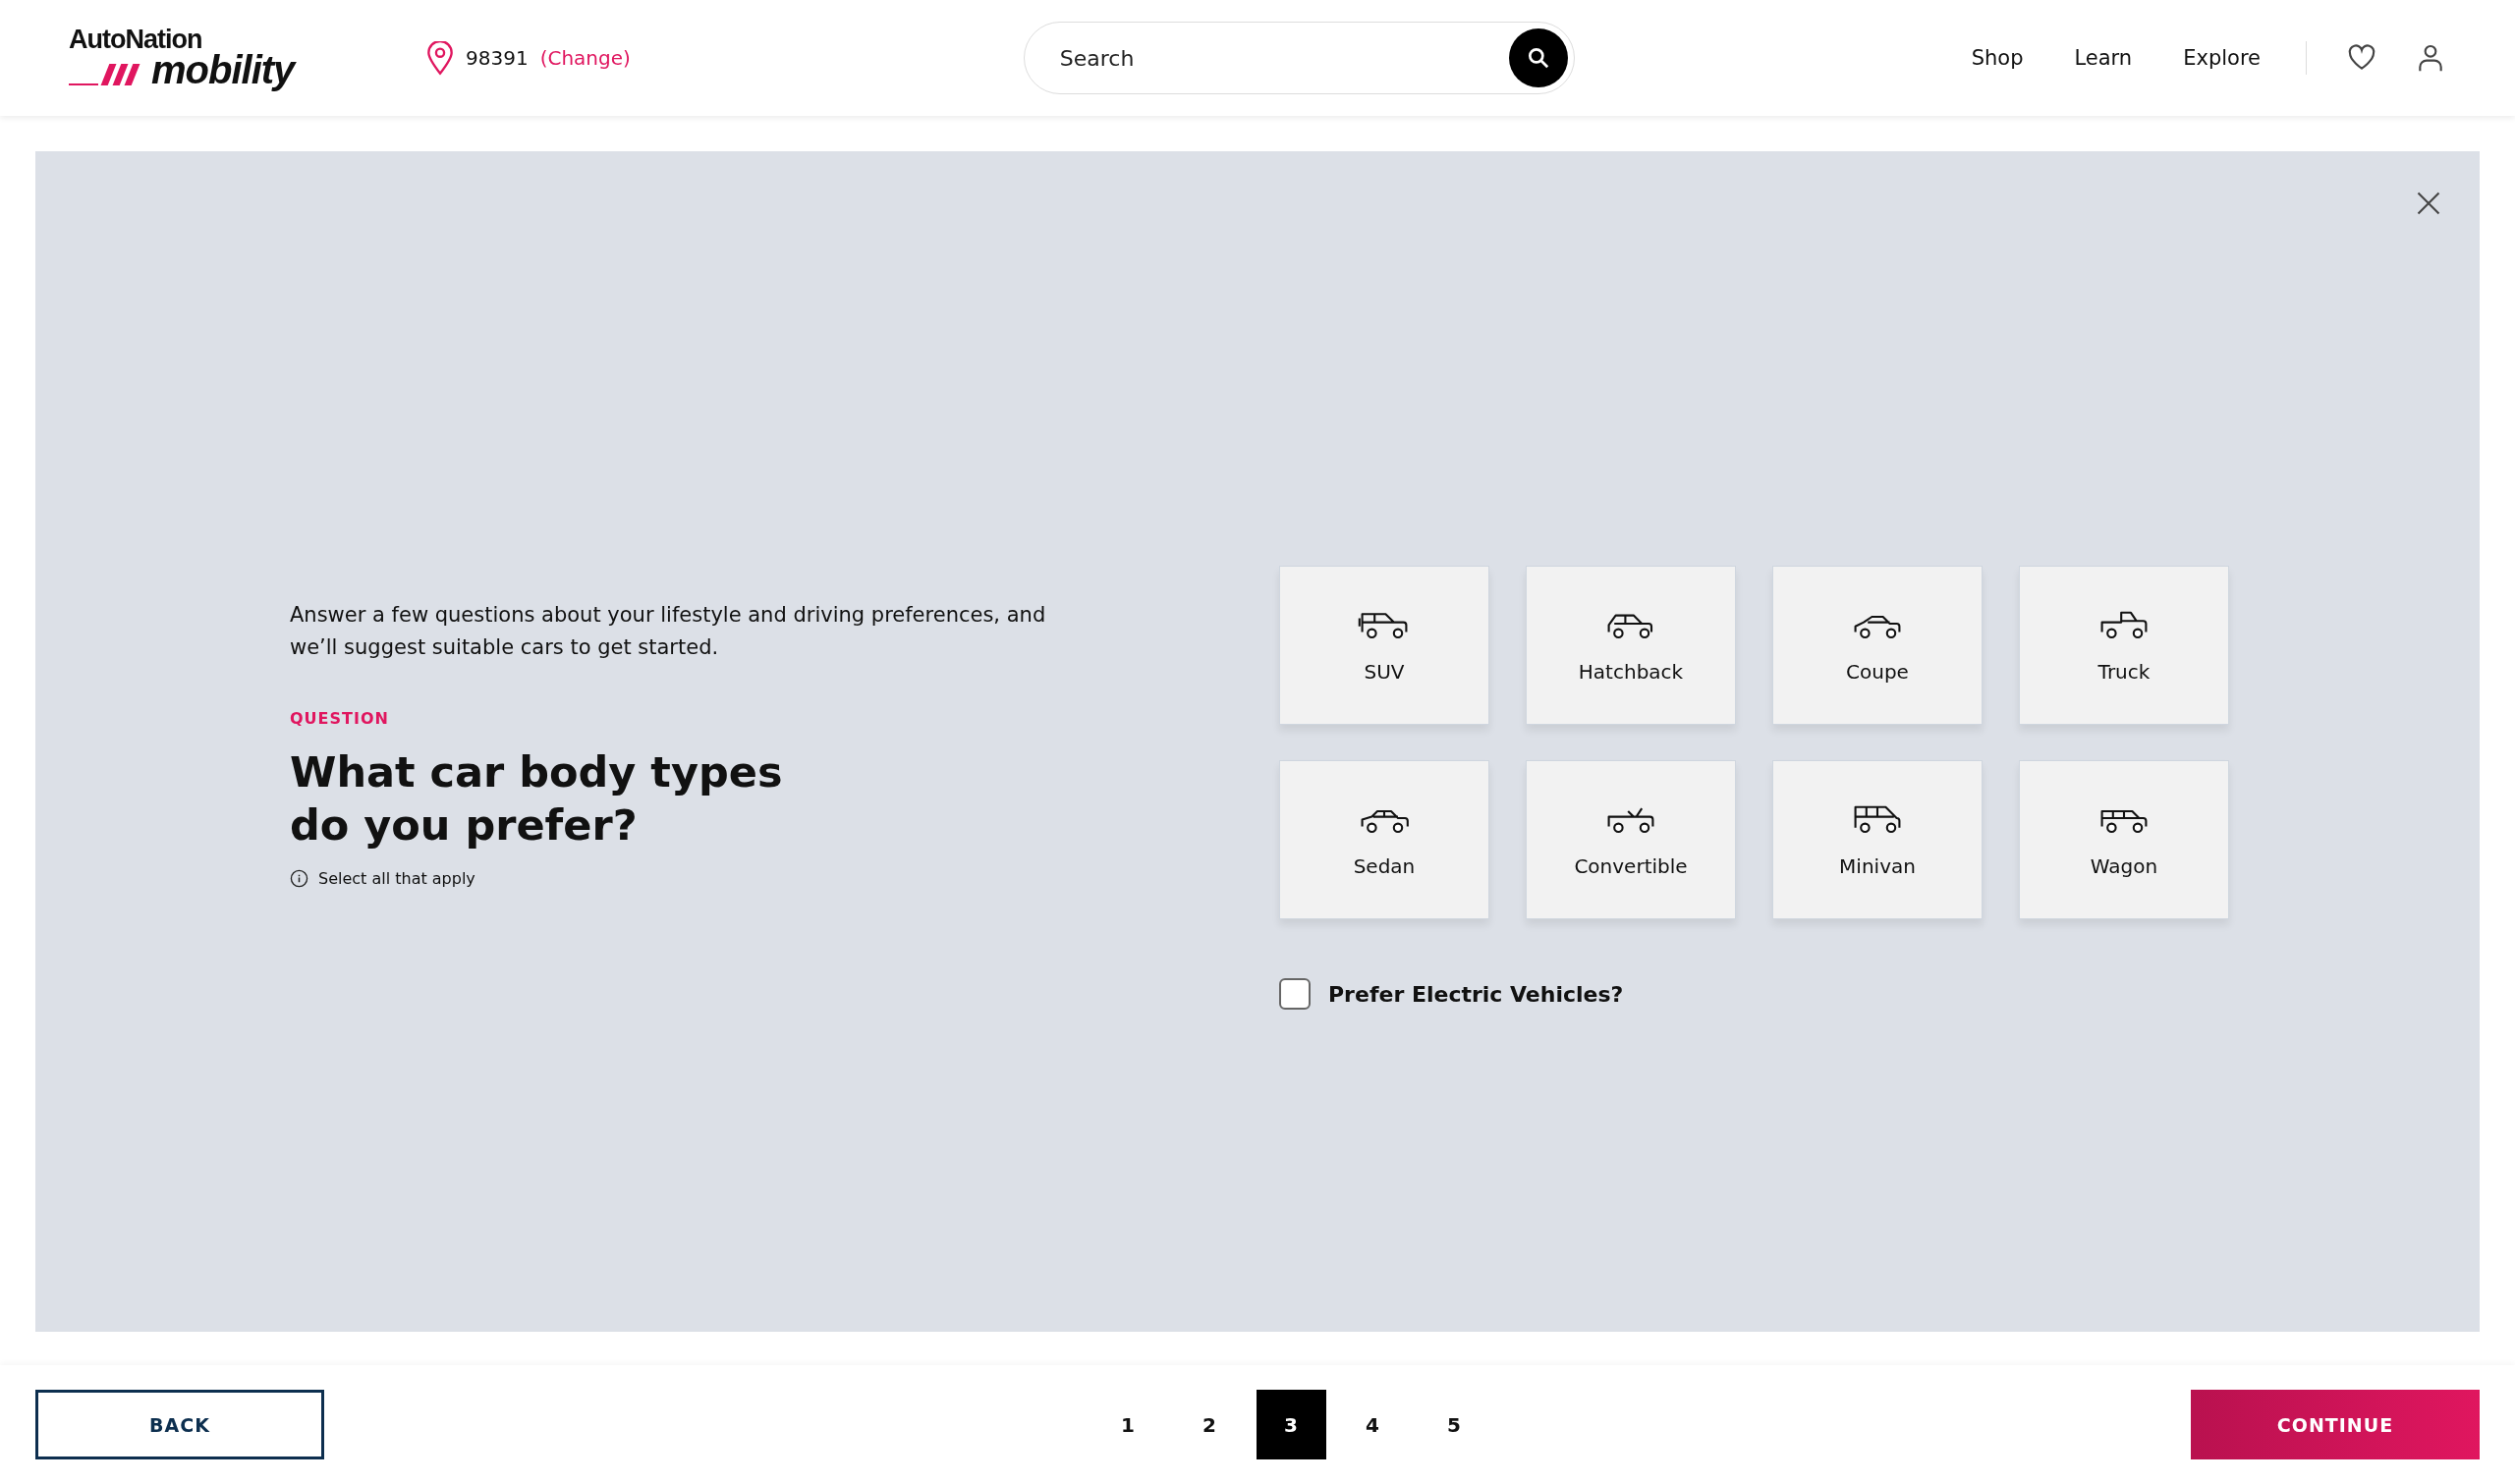 The height and width of the screenshot is (1484, 2515). What do you see at coordinates (1291, 1424) in the screenshot?
I see `page-step: 3` at bounding box center [1291, 1424].